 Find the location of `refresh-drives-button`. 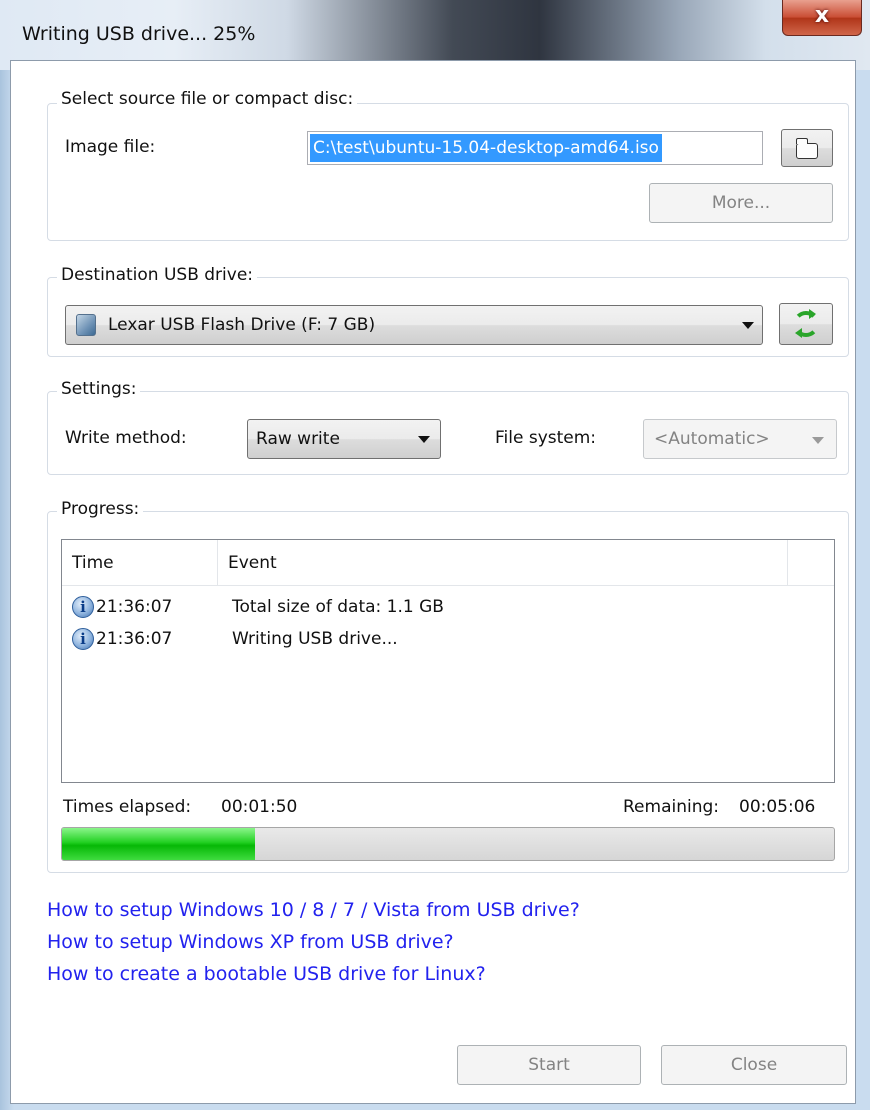

refresh-drives-button is located at coordinates (806, 324).